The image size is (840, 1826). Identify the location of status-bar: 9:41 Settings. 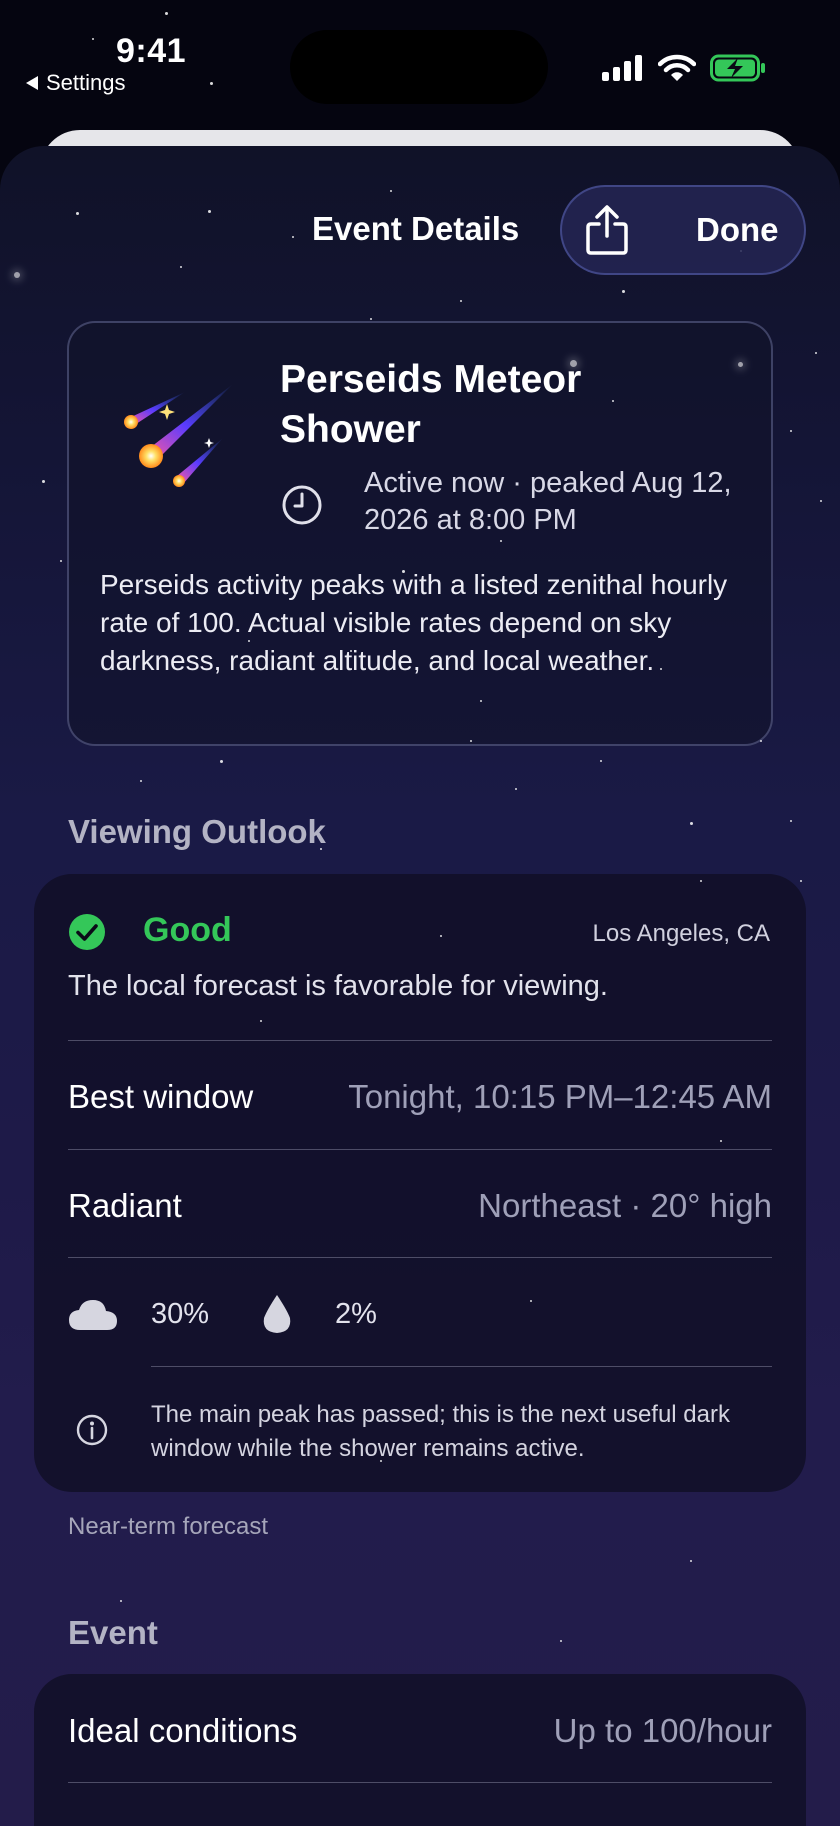
(420, 60).